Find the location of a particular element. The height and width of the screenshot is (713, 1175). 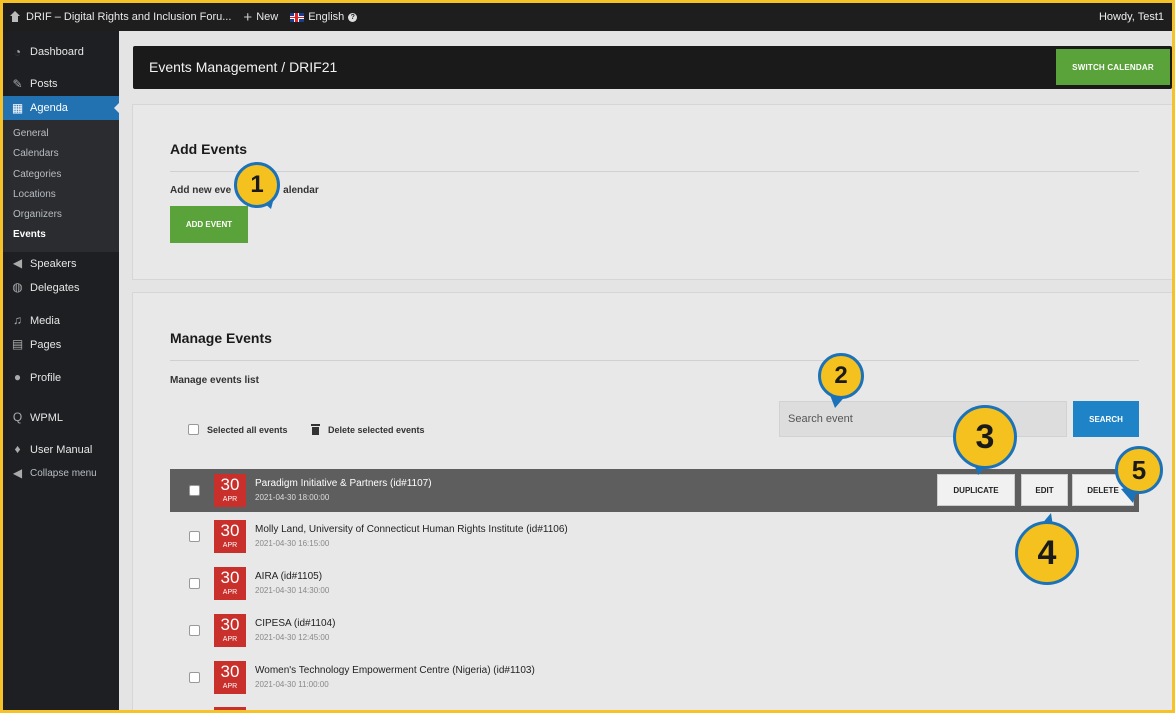

sidebar-item-agenda: ▦ Agenda is located at coordinates (61, 108).